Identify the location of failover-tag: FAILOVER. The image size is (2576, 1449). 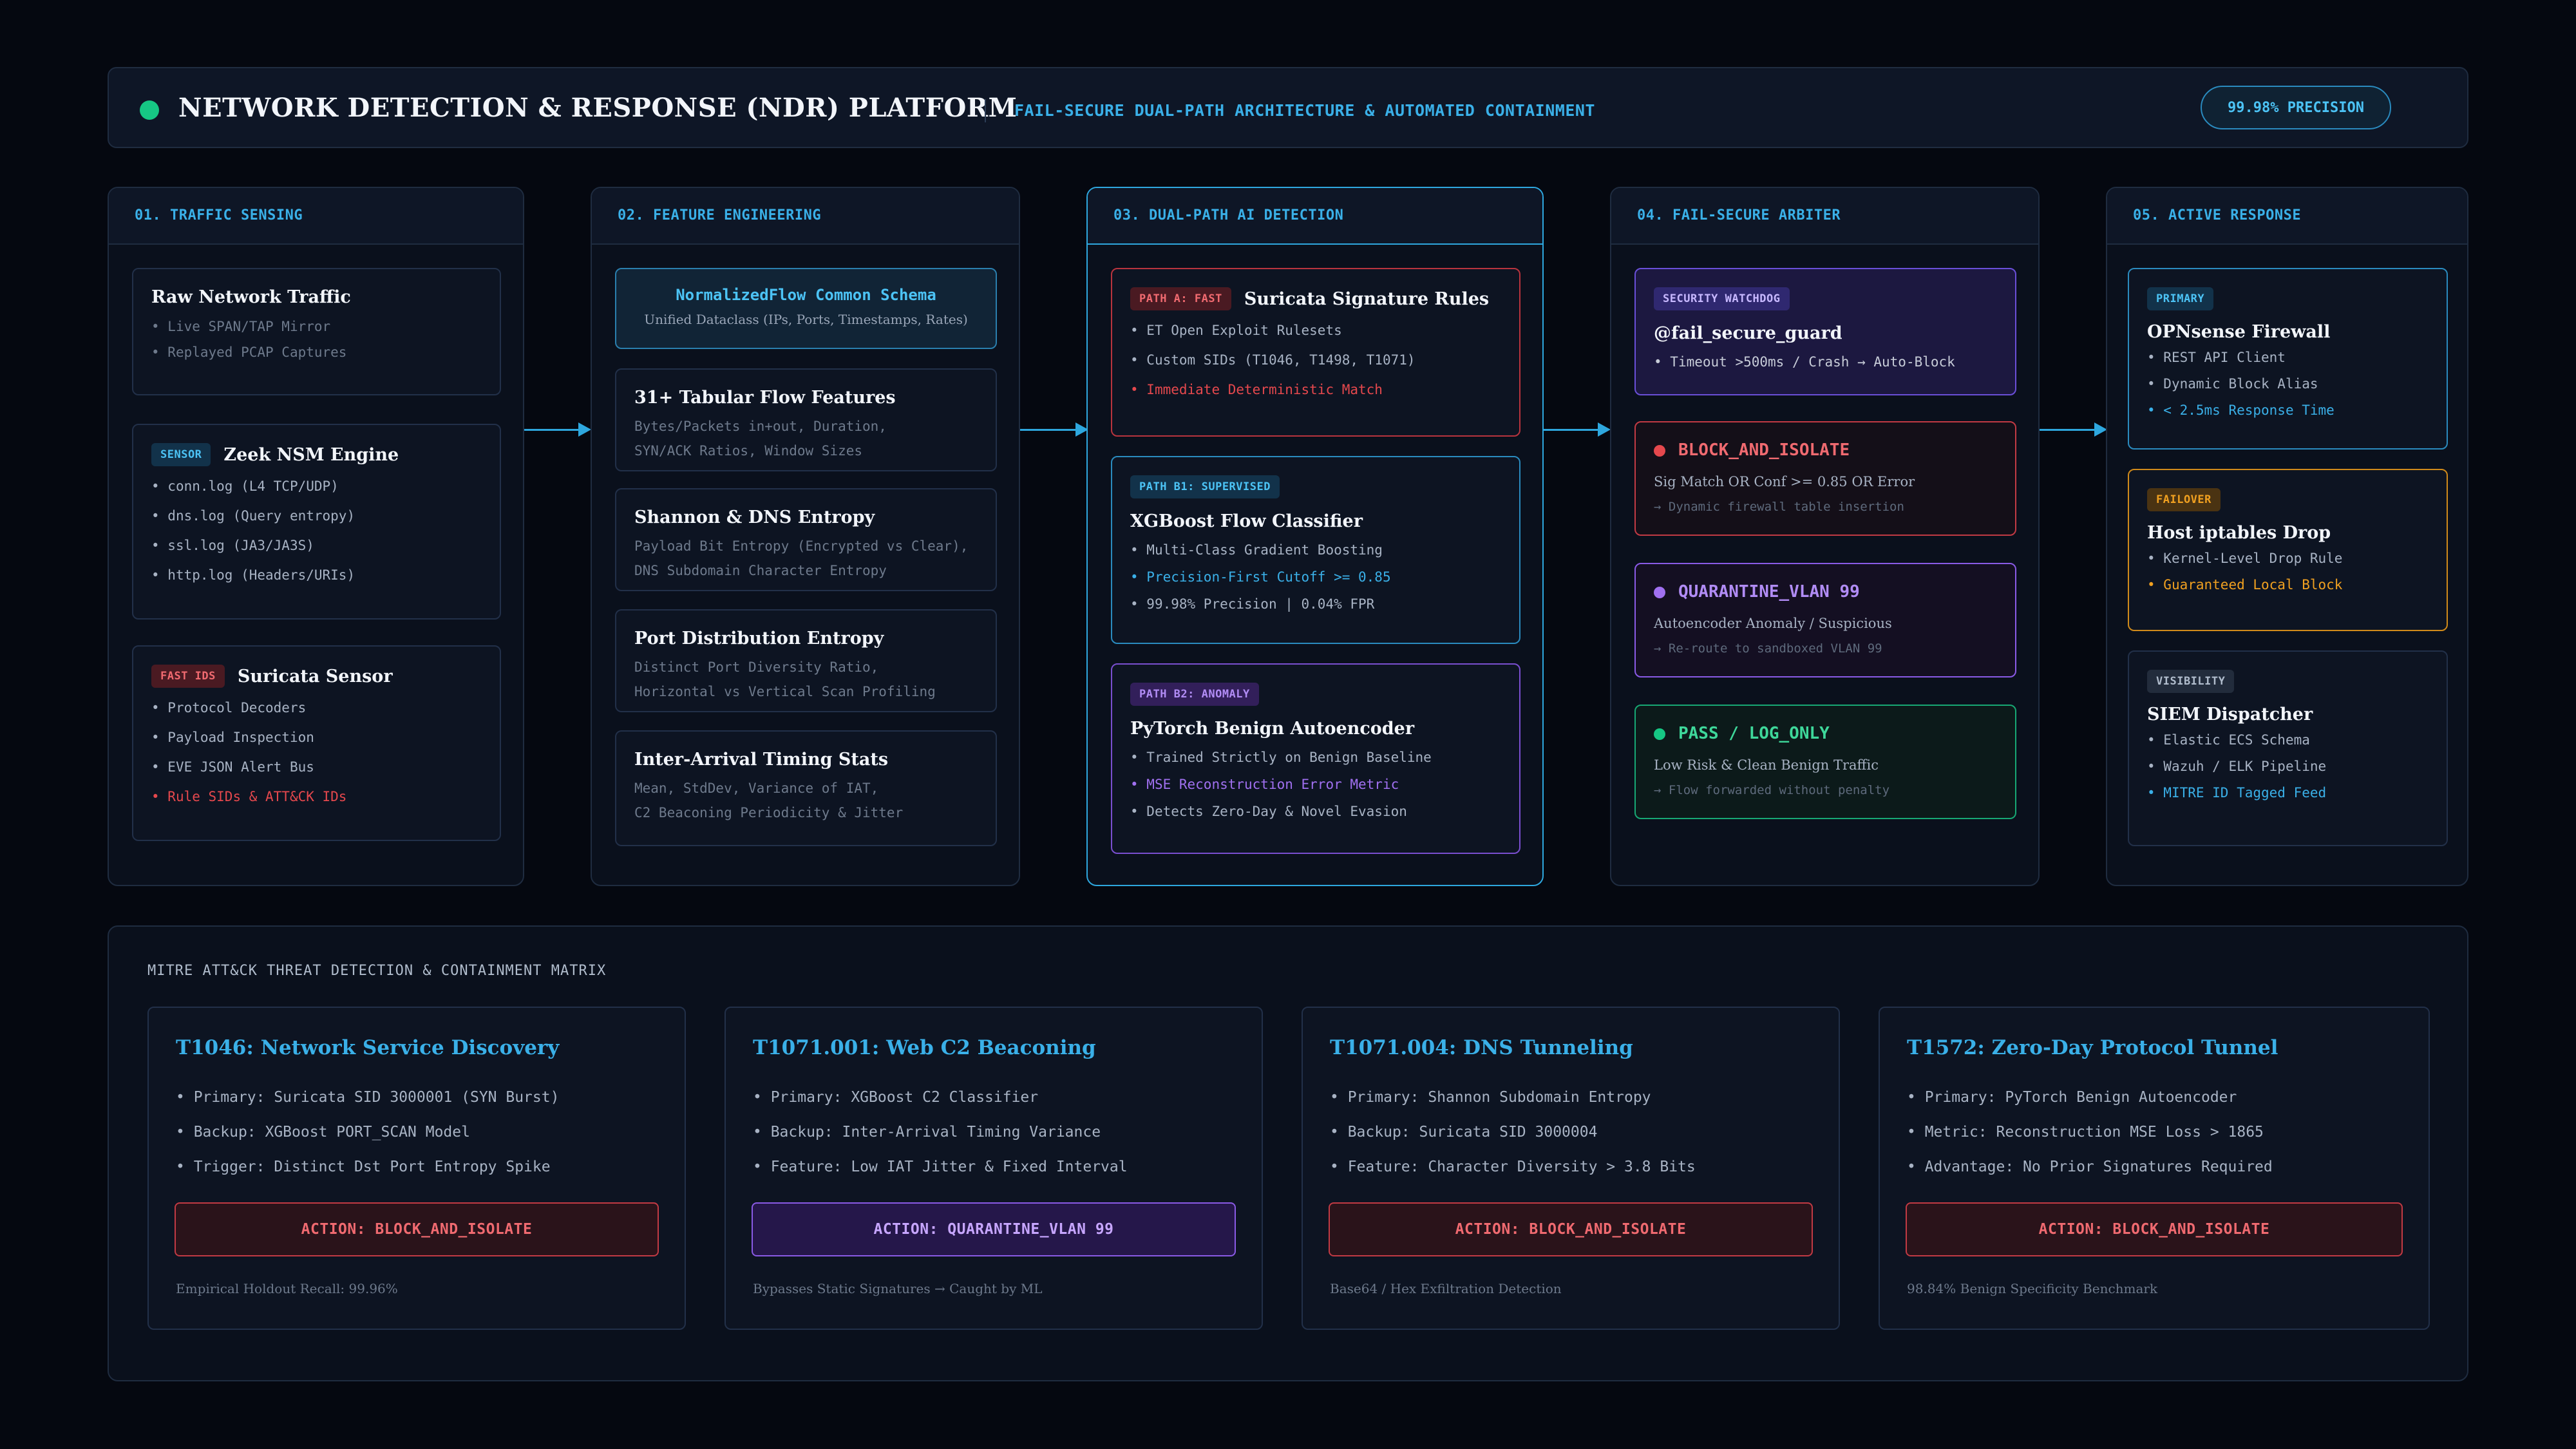
(2184, 499).